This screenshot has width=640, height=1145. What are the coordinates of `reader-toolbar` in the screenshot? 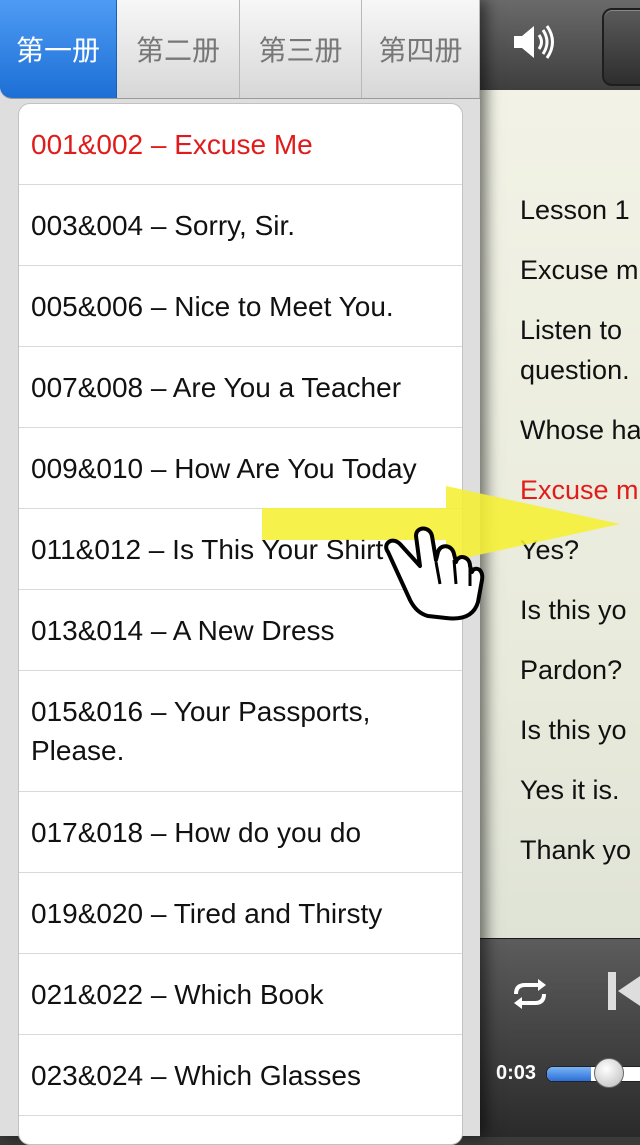 It's located at (560, 45).